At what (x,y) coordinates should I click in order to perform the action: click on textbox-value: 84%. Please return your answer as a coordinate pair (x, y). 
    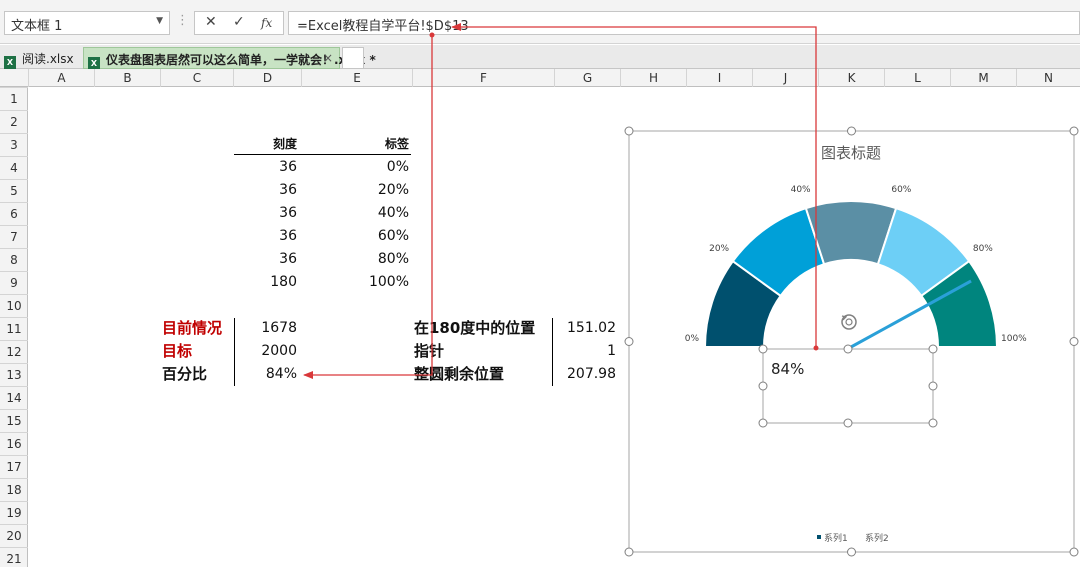
    Looking at the image, I should click on (787, 369).